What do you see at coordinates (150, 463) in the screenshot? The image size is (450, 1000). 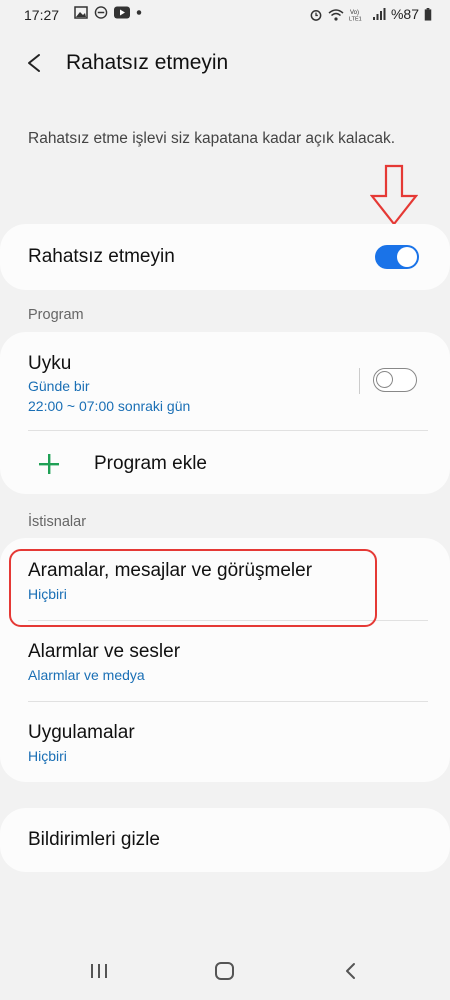 I see `add-program-label: Program ekle` at bounding box center [150, 463].